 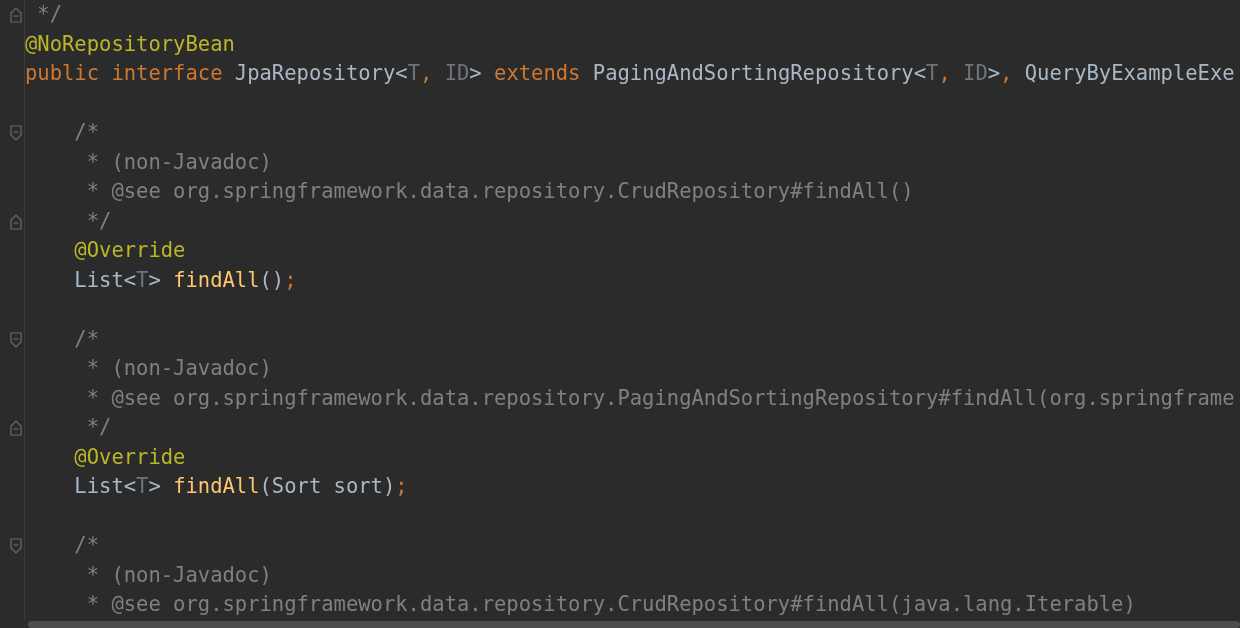 What do you see at coordinates (499, 191) in the screenshot?
I see `code-line: * @see org.springframework.data.repository.CrudRepository#findAll()` at bounding box center [499, 191].